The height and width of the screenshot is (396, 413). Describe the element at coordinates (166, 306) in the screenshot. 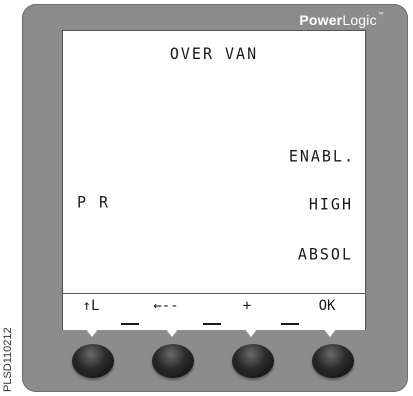

I see `left-arrow-icon: ←--` at that location.